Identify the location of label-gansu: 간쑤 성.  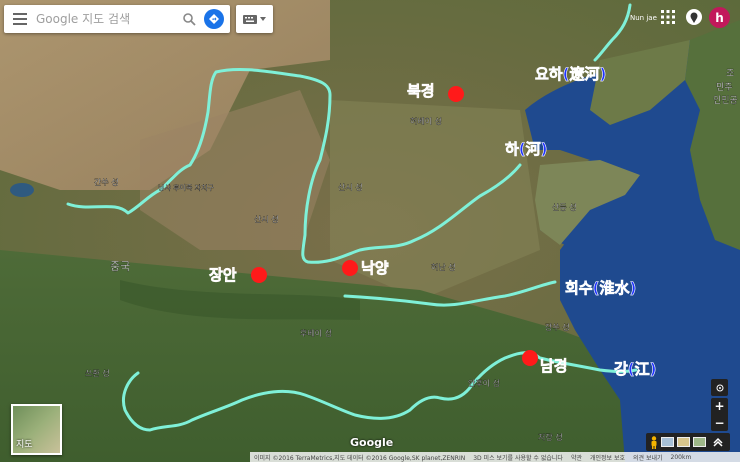
(106, 182).